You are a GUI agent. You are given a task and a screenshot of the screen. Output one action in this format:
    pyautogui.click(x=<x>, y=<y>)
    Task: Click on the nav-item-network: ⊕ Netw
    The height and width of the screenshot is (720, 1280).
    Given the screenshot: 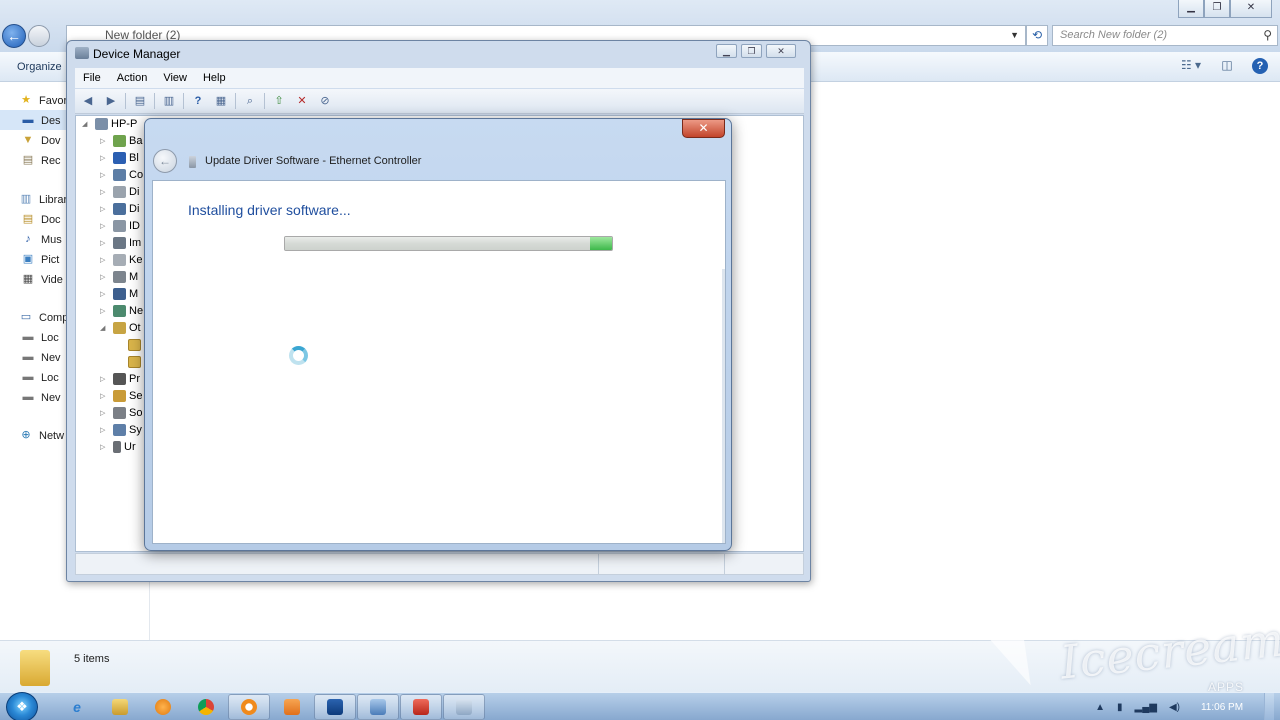 What is the action you would take?
    pyautogui.click(x=41, y=435)
    